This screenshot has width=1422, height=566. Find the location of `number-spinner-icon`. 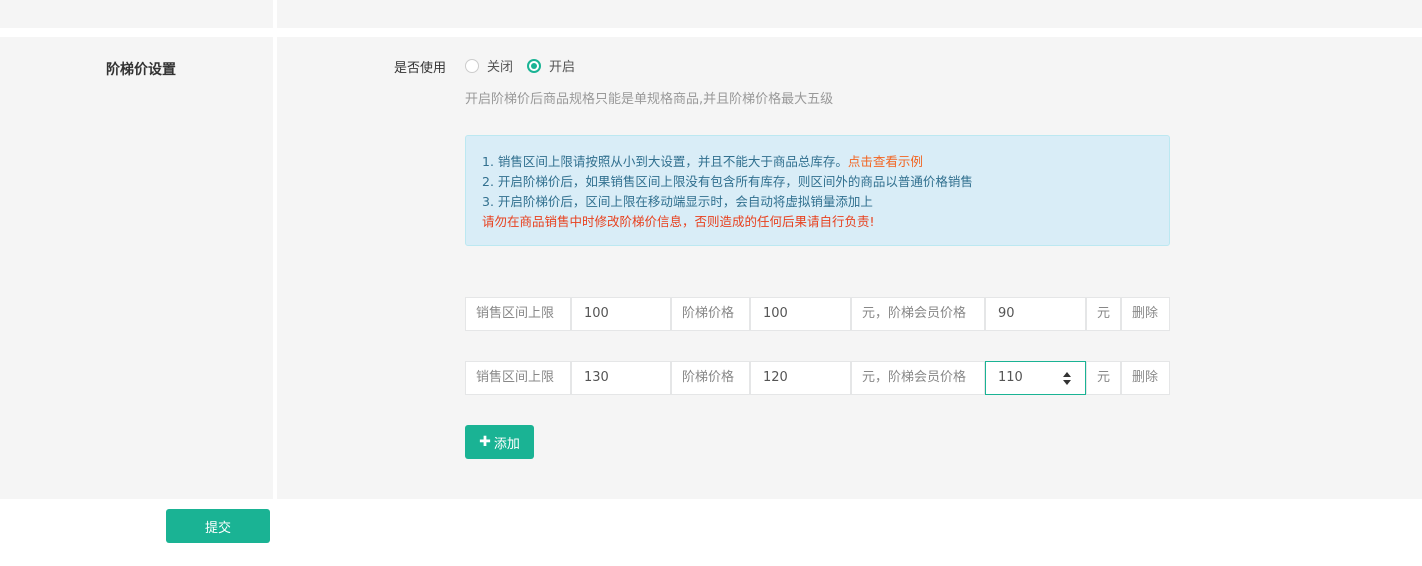

number-spinner-icon is located at coordinates (1067, 379).